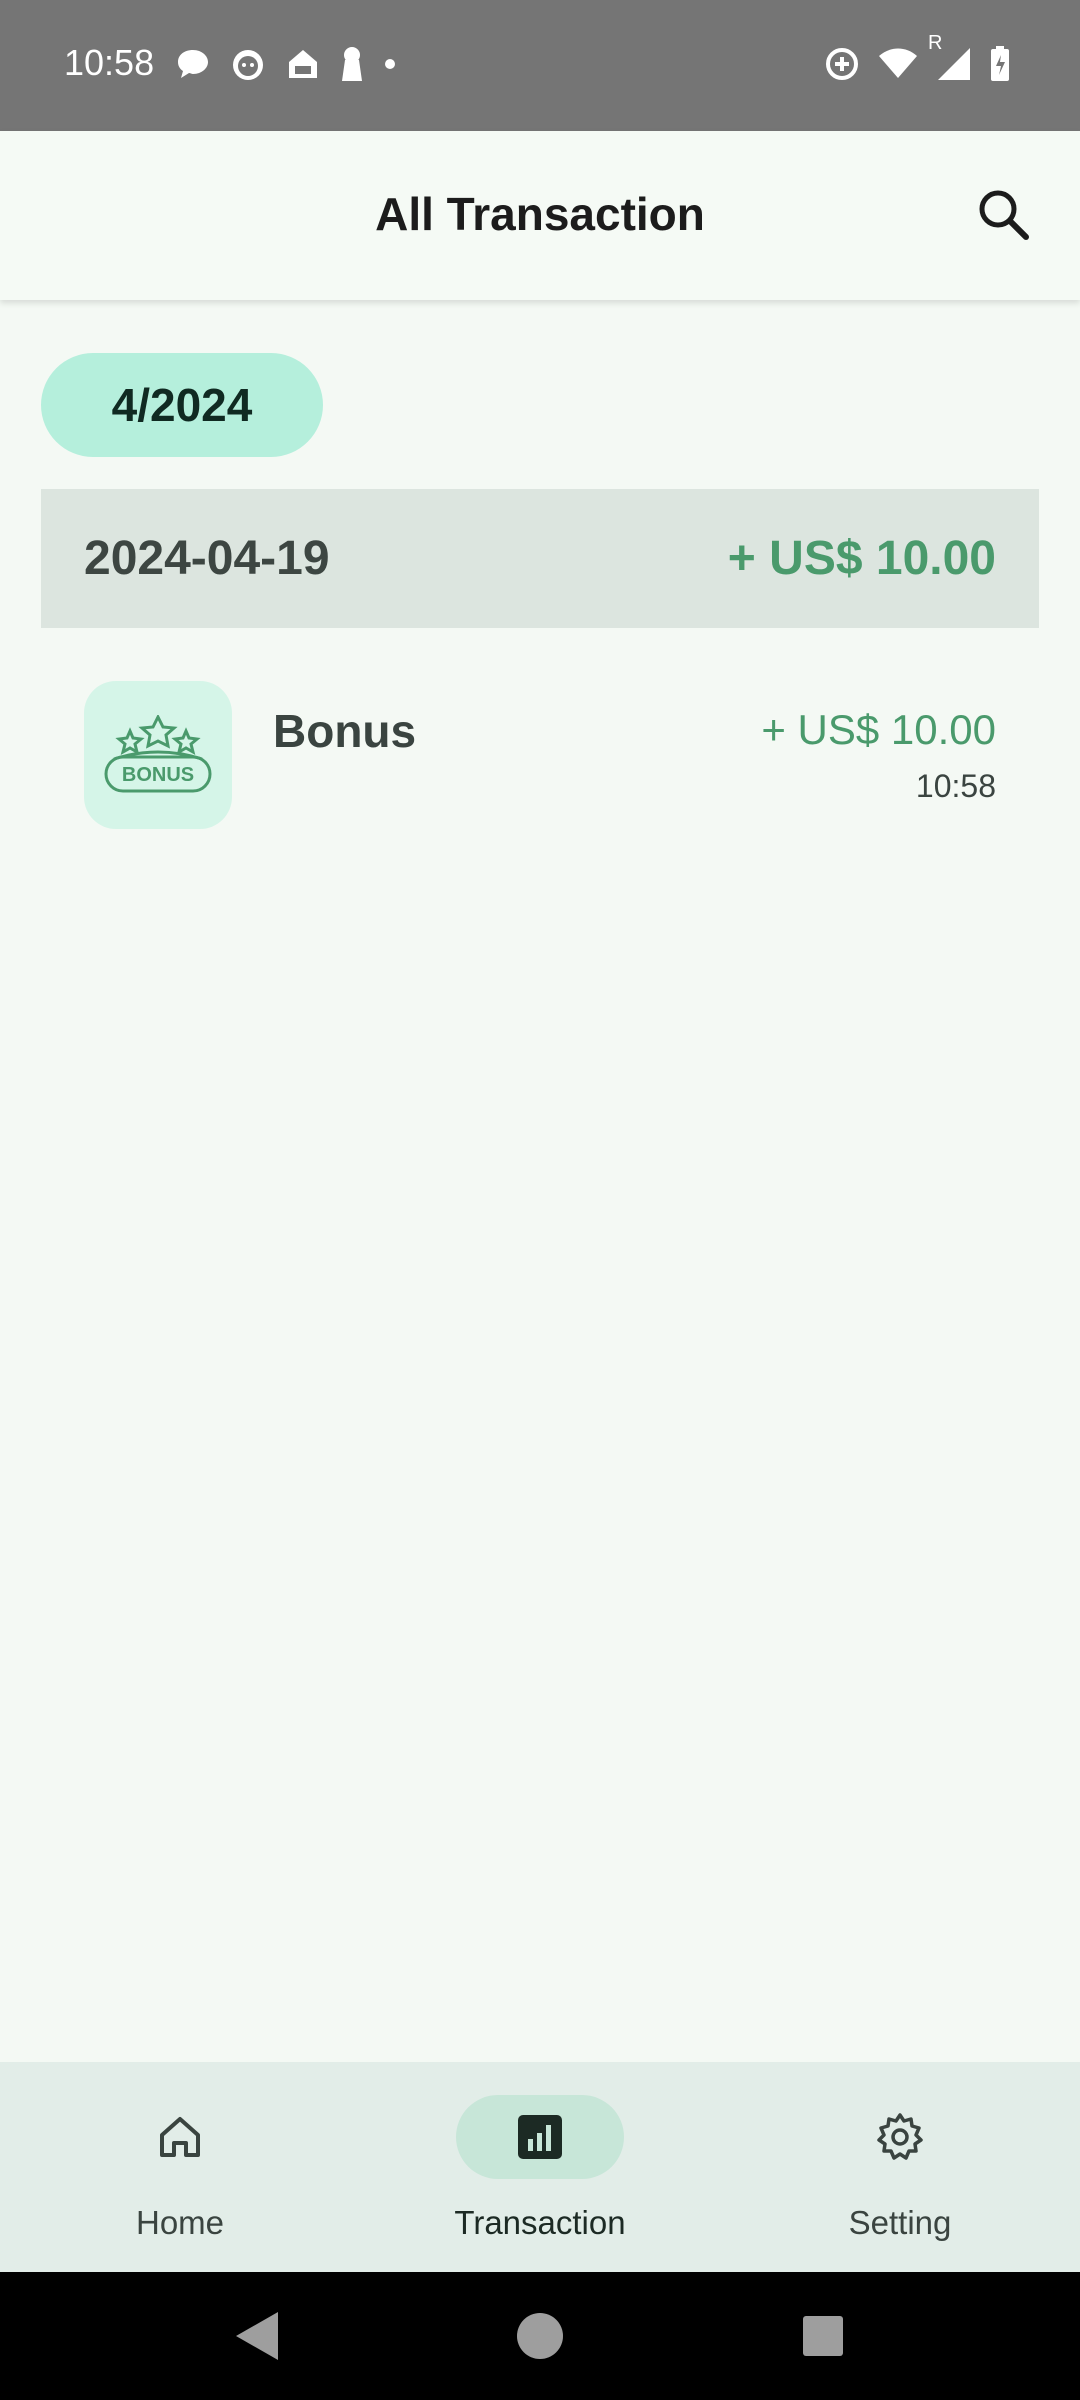  I want to click on nav-label-setting: Setting, so click(900, 2222).